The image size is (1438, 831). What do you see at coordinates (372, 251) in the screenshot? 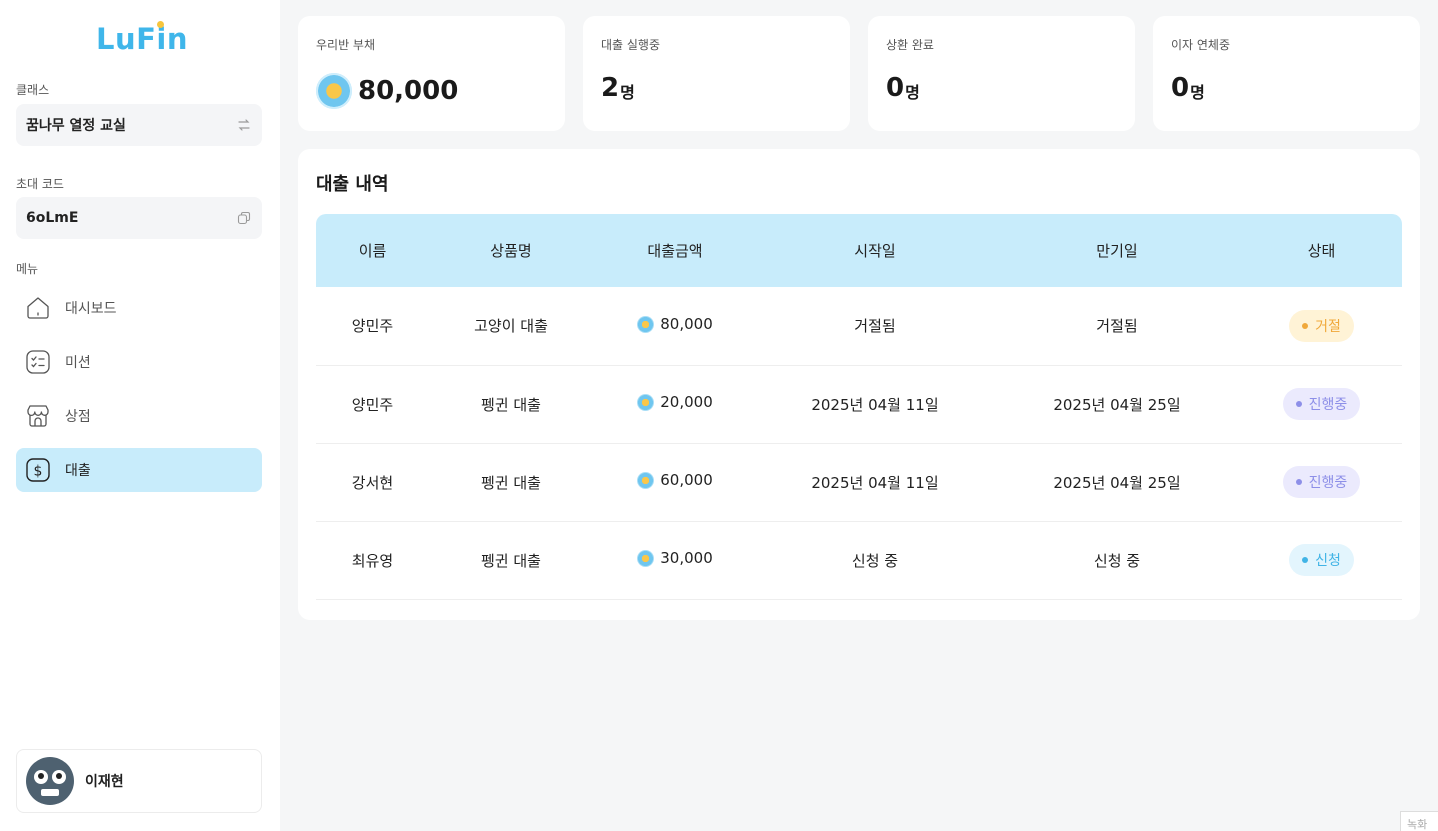
I see `column-header: 이름` at bounding box center [372, 251].